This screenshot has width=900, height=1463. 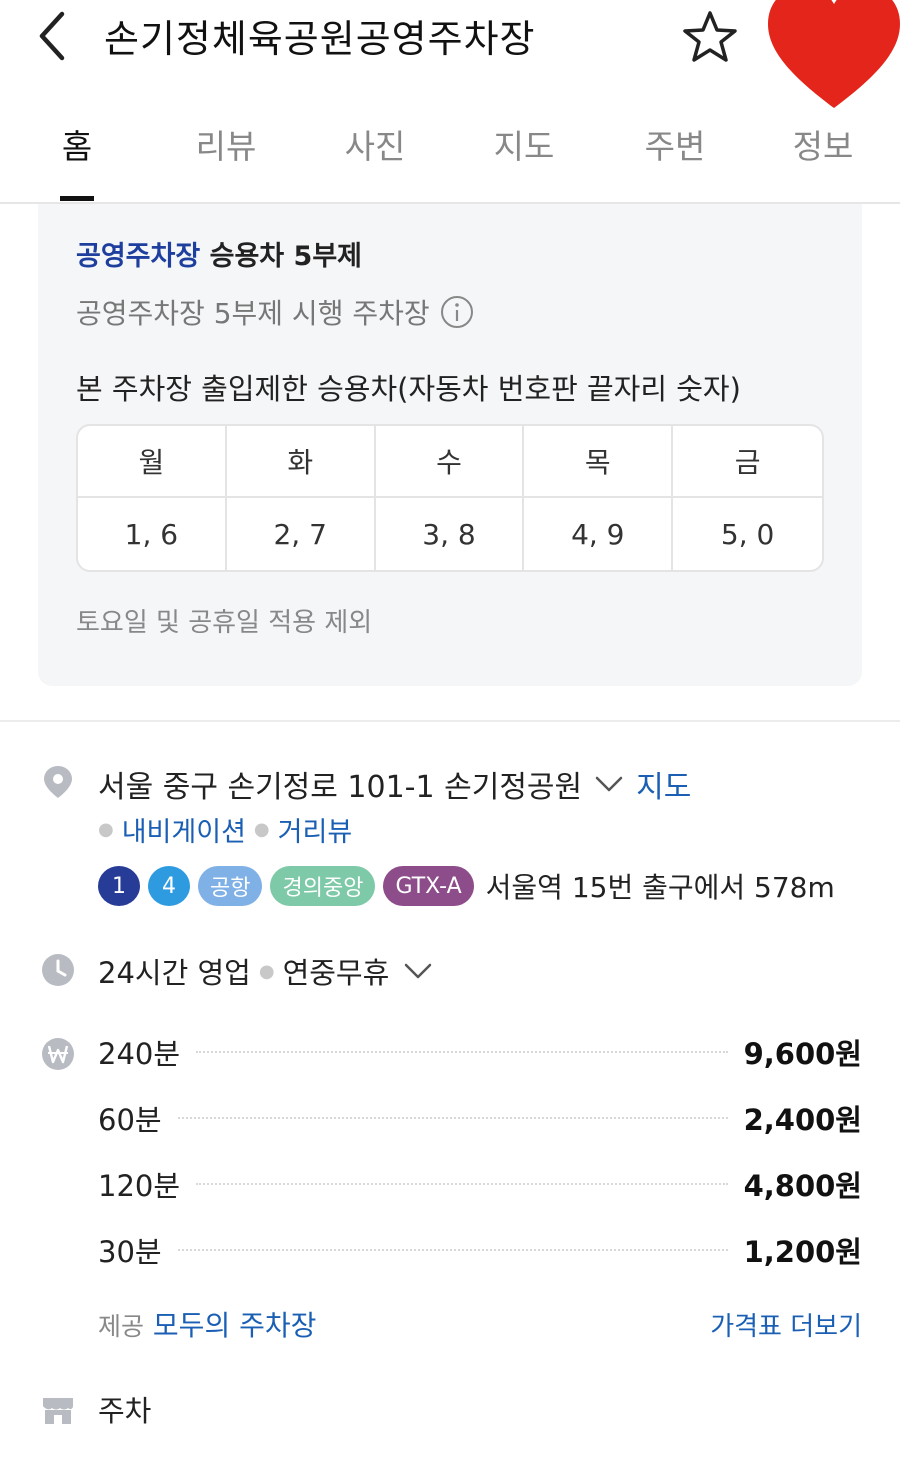 What do you see at coordinates (253, 313) in the screenshot?
I see `rotation-subtitle: 공영주차장 5부제 시행 주차장` at bounding box center [253, 313].